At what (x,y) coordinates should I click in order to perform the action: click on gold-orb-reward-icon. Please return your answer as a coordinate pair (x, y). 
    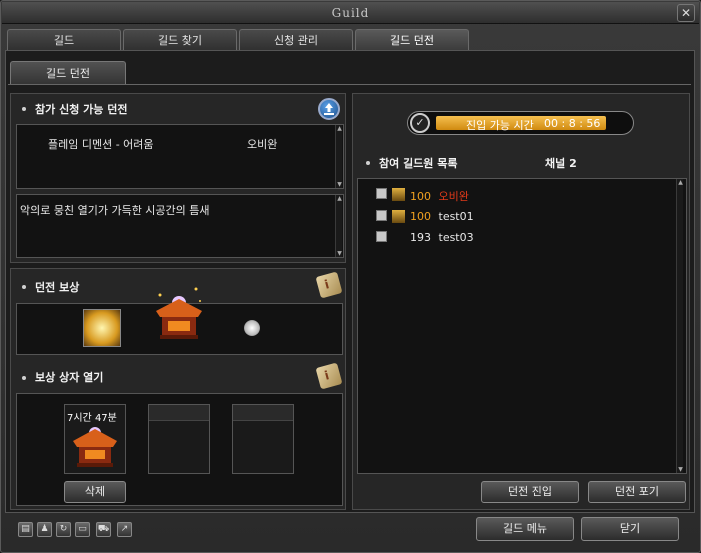
    Looking at the image, I should click on (102, 328).